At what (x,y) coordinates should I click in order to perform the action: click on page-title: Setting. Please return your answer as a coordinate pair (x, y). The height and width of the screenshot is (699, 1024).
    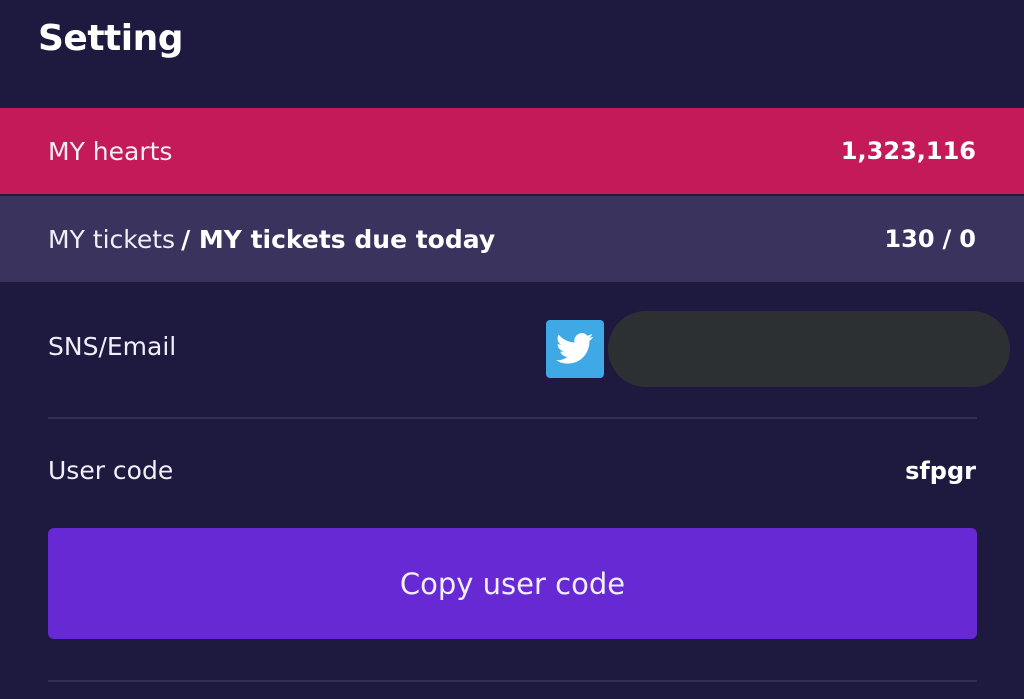
    Looking at the image, I should click on (111, 38).